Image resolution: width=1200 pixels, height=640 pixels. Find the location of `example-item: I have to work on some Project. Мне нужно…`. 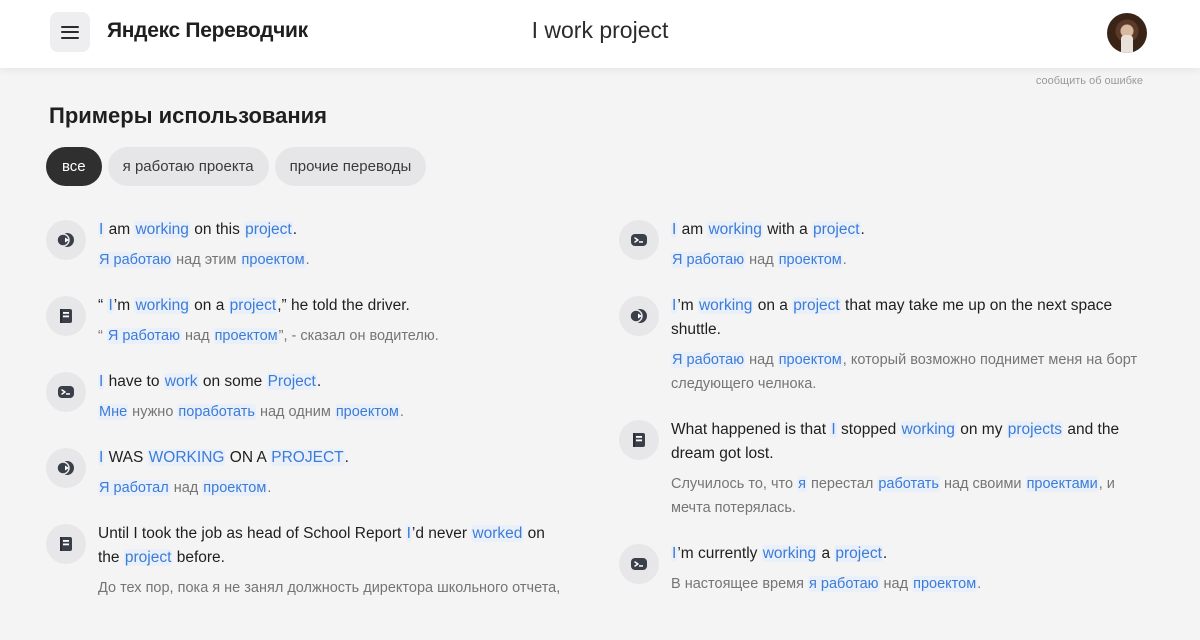

example-item: I have to work on some Project. Мне нужно… is located at coordinates (306, 397).